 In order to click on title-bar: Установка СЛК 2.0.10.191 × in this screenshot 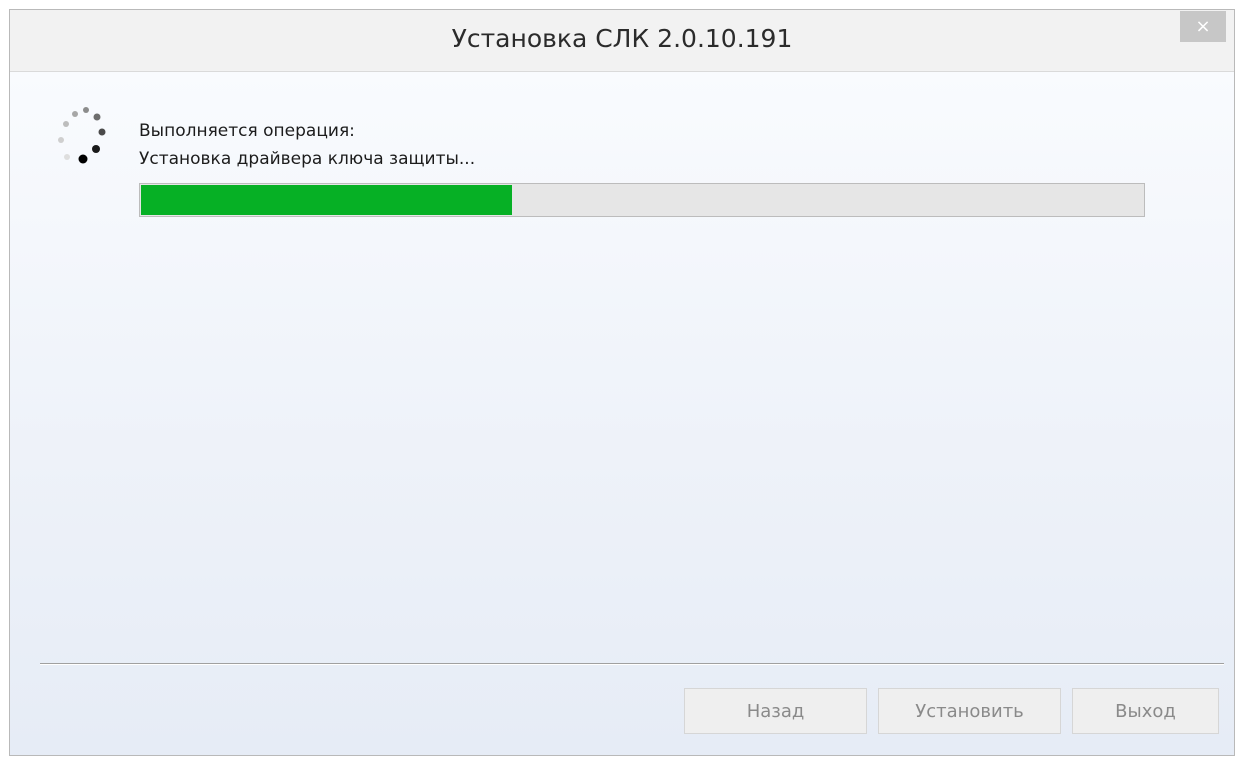, I will do `click(622, 41)`.